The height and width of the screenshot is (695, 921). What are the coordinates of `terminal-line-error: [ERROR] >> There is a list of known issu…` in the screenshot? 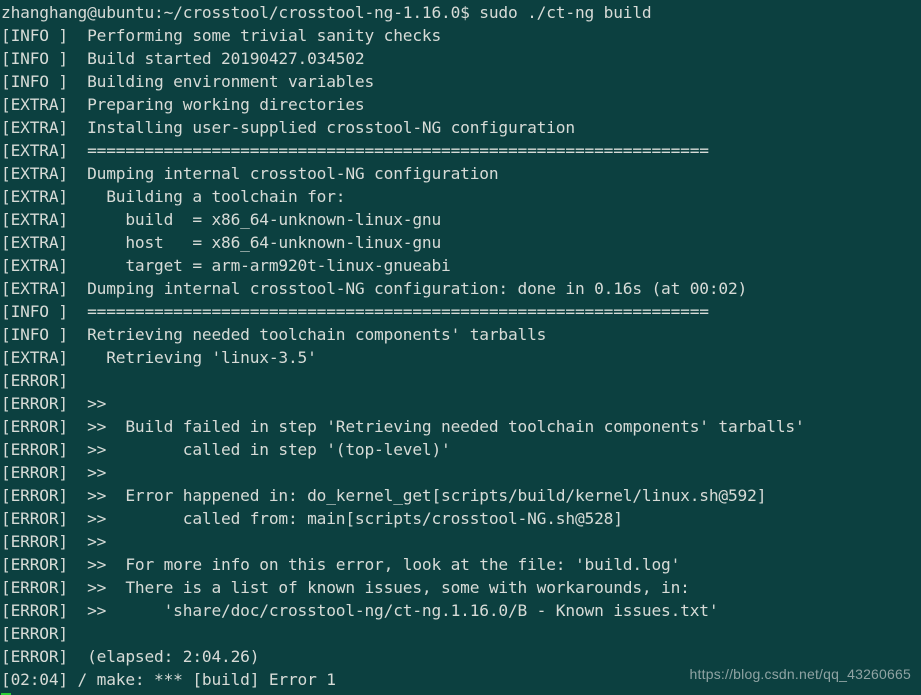 It's located at (345, 587).